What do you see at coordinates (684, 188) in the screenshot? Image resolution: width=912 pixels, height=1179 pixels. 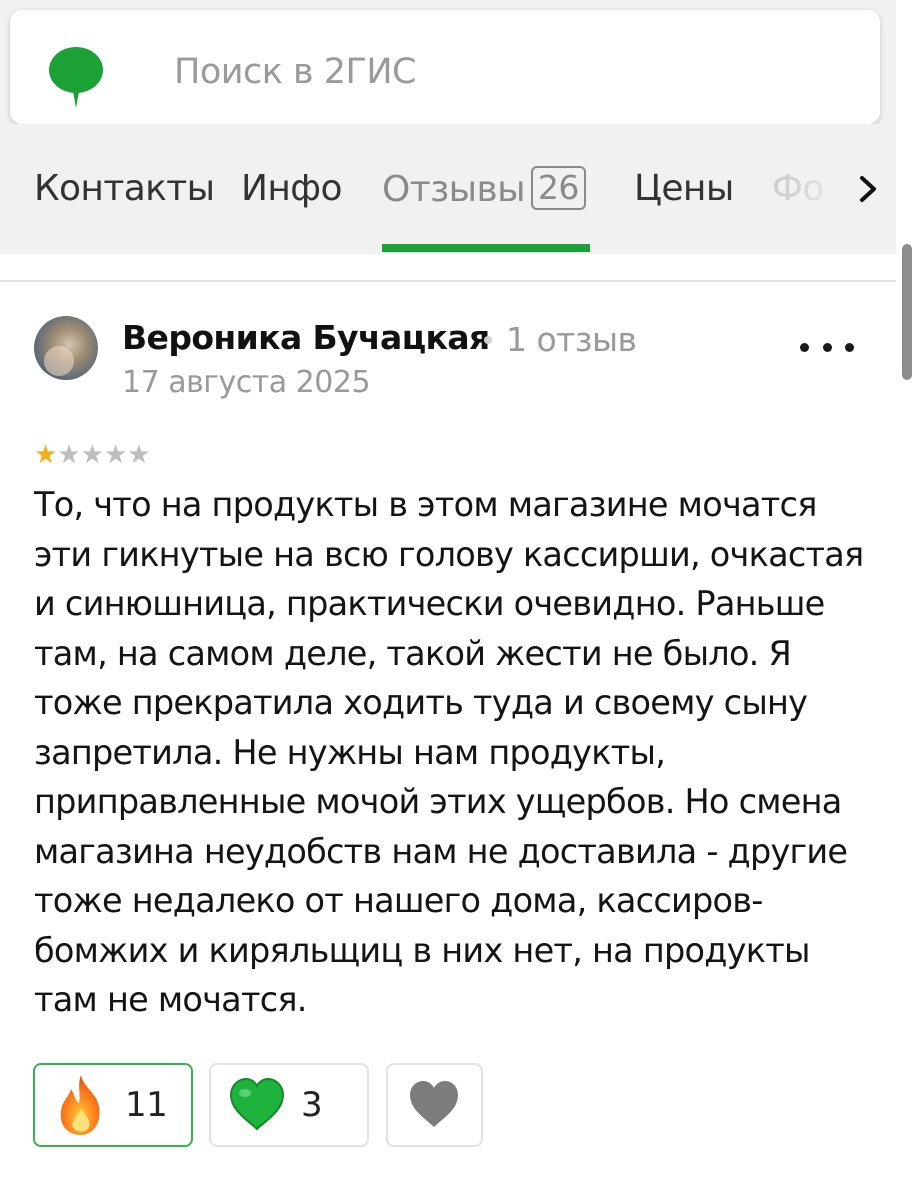 I see `tab-prices: Цены` at bounding box center [684, 188].